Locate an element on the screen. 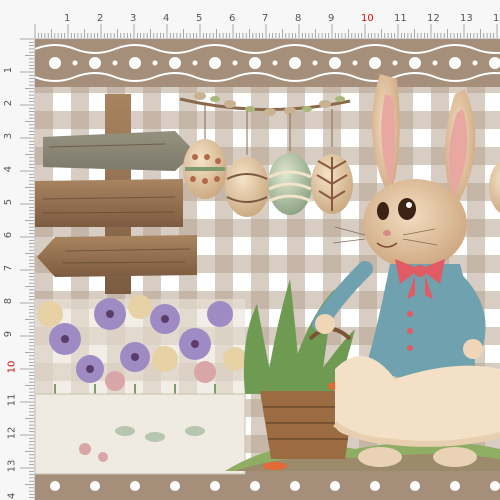 Image resolution: width=500 pixels, height=500 pixels. ruler-top-label: 6 is located at coordinates (232, 18).